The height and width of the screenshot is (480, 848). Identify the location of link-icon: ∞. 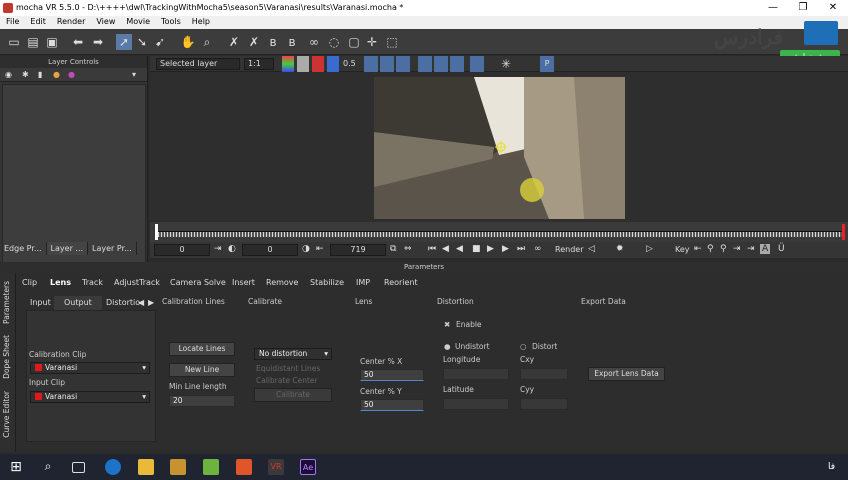
(314, 42).